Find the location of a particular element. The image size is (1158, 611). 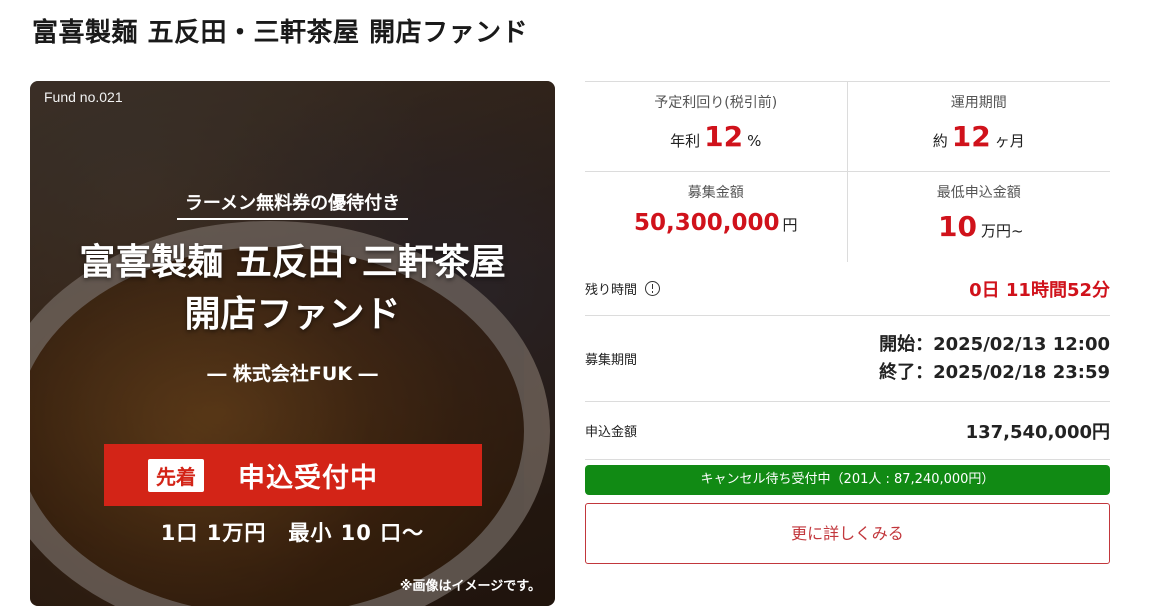

cancel-waitlist-badge: キャンセル待ち受付中（201人 : 87,240,000円） is located at coordinates (847, 480).